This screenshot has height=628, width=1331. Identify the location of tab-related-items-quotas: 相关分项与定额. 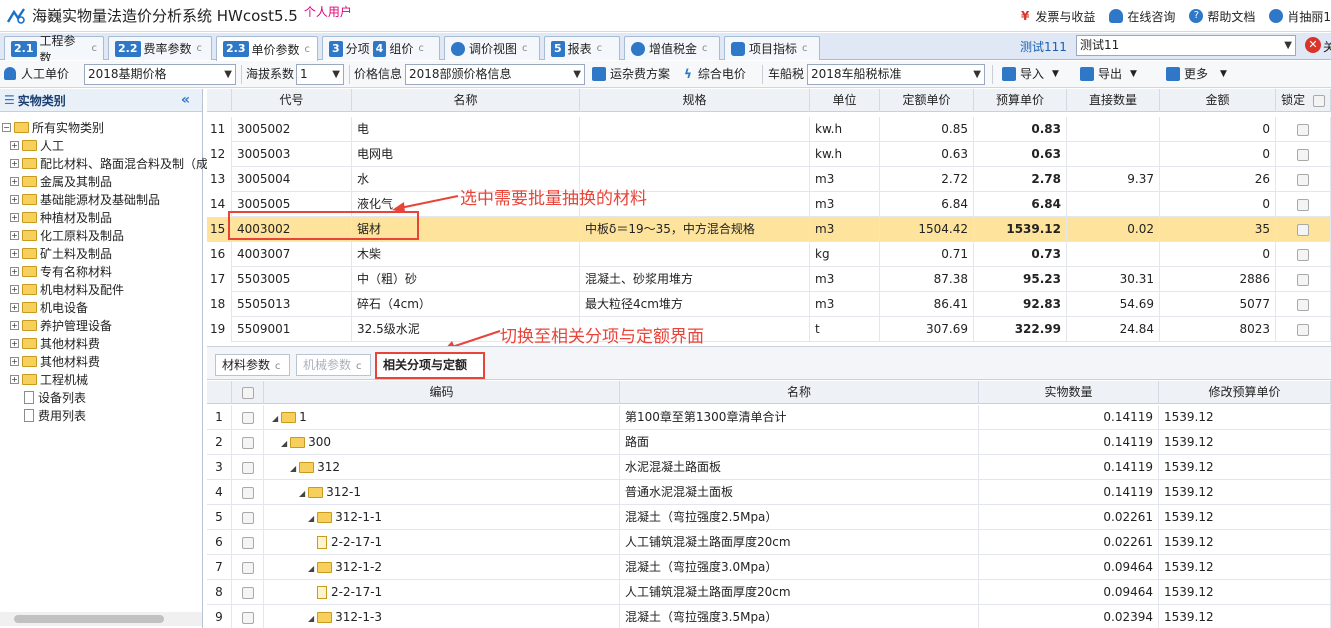
(430, 365).